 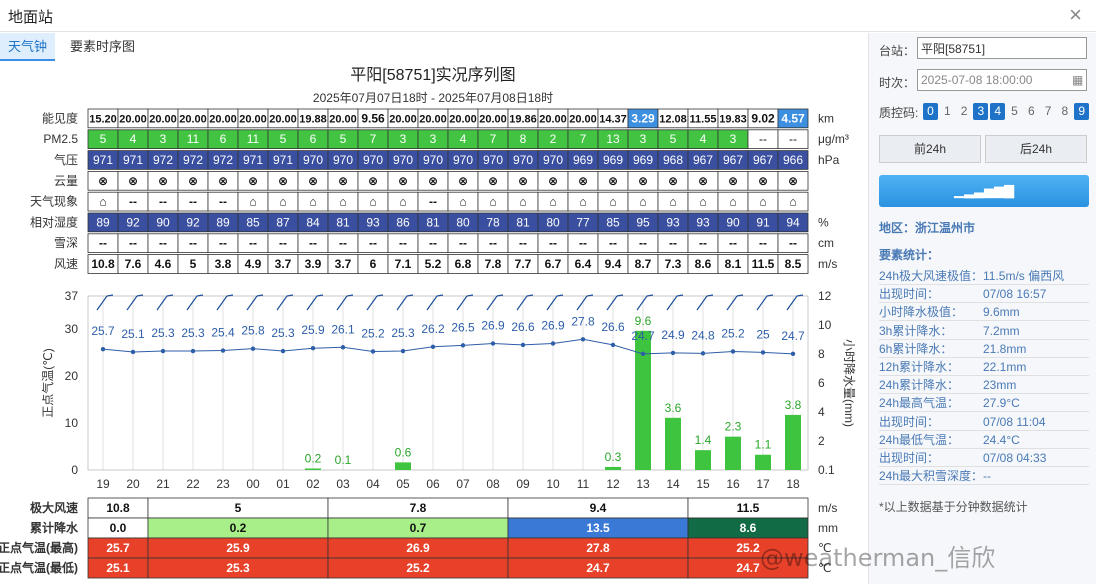 I want to click on x-tick-label: 23, so click(x=223, y=484).